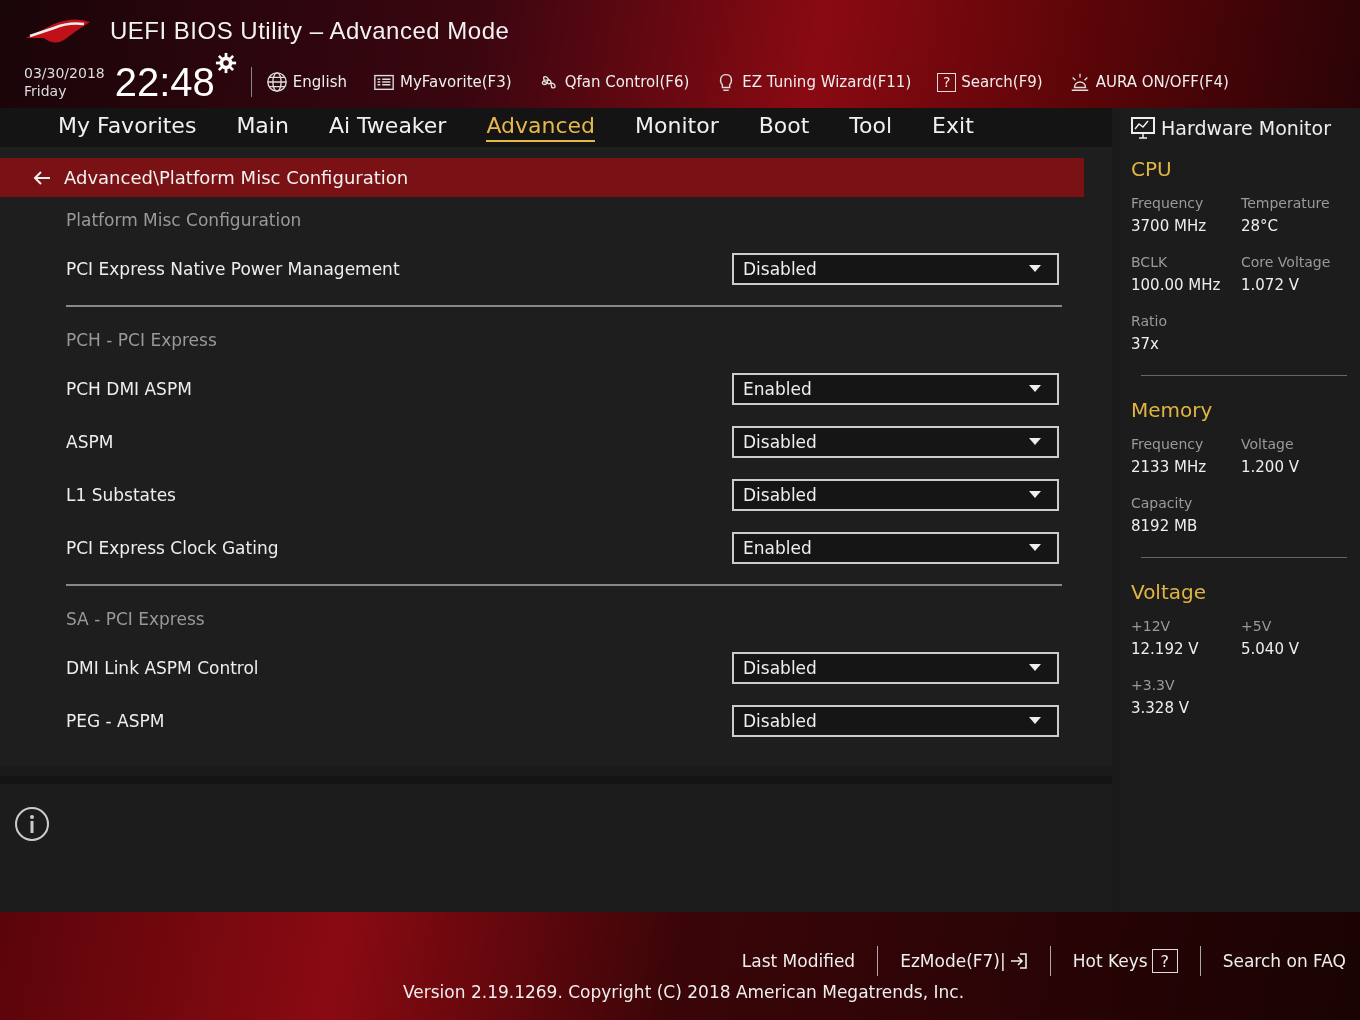 This screenshot has width=1360, height=1020. Describe the element at coordinates (164, 82) in the screenshot. I see `clock: 22:48` at that location.